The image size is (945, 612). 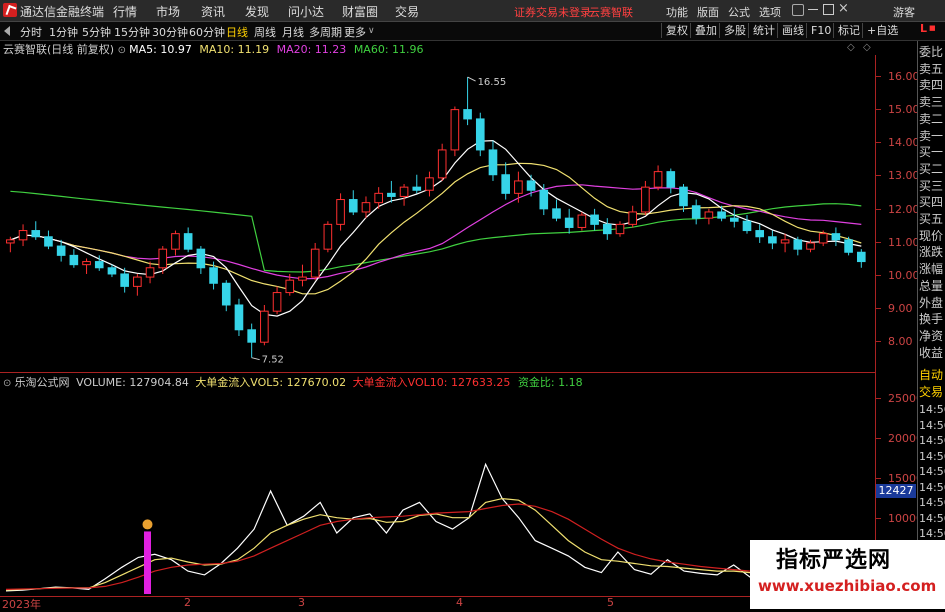 I want to click on menu-item-layout: 版面, so click(x=708, y=12).